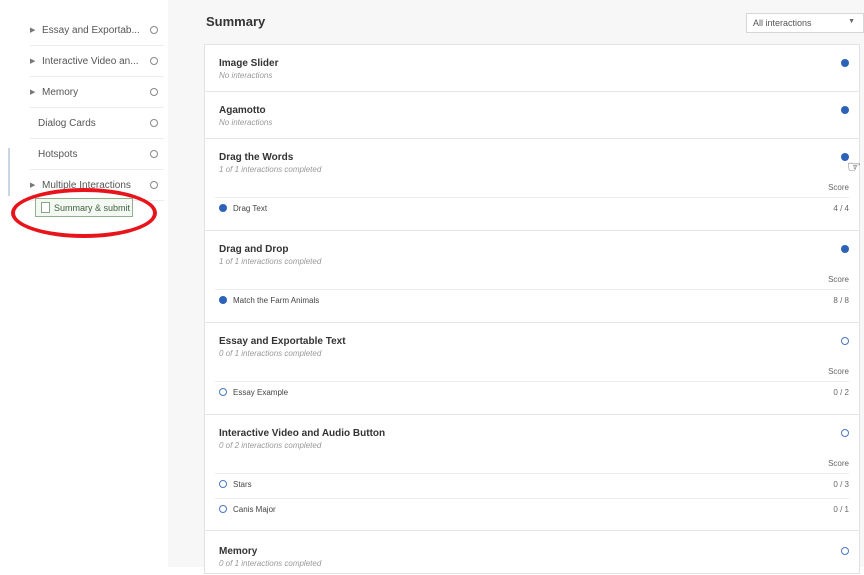  I want to click on section-subtitle: 0 of 2 interactions completed, so click(270, 445).